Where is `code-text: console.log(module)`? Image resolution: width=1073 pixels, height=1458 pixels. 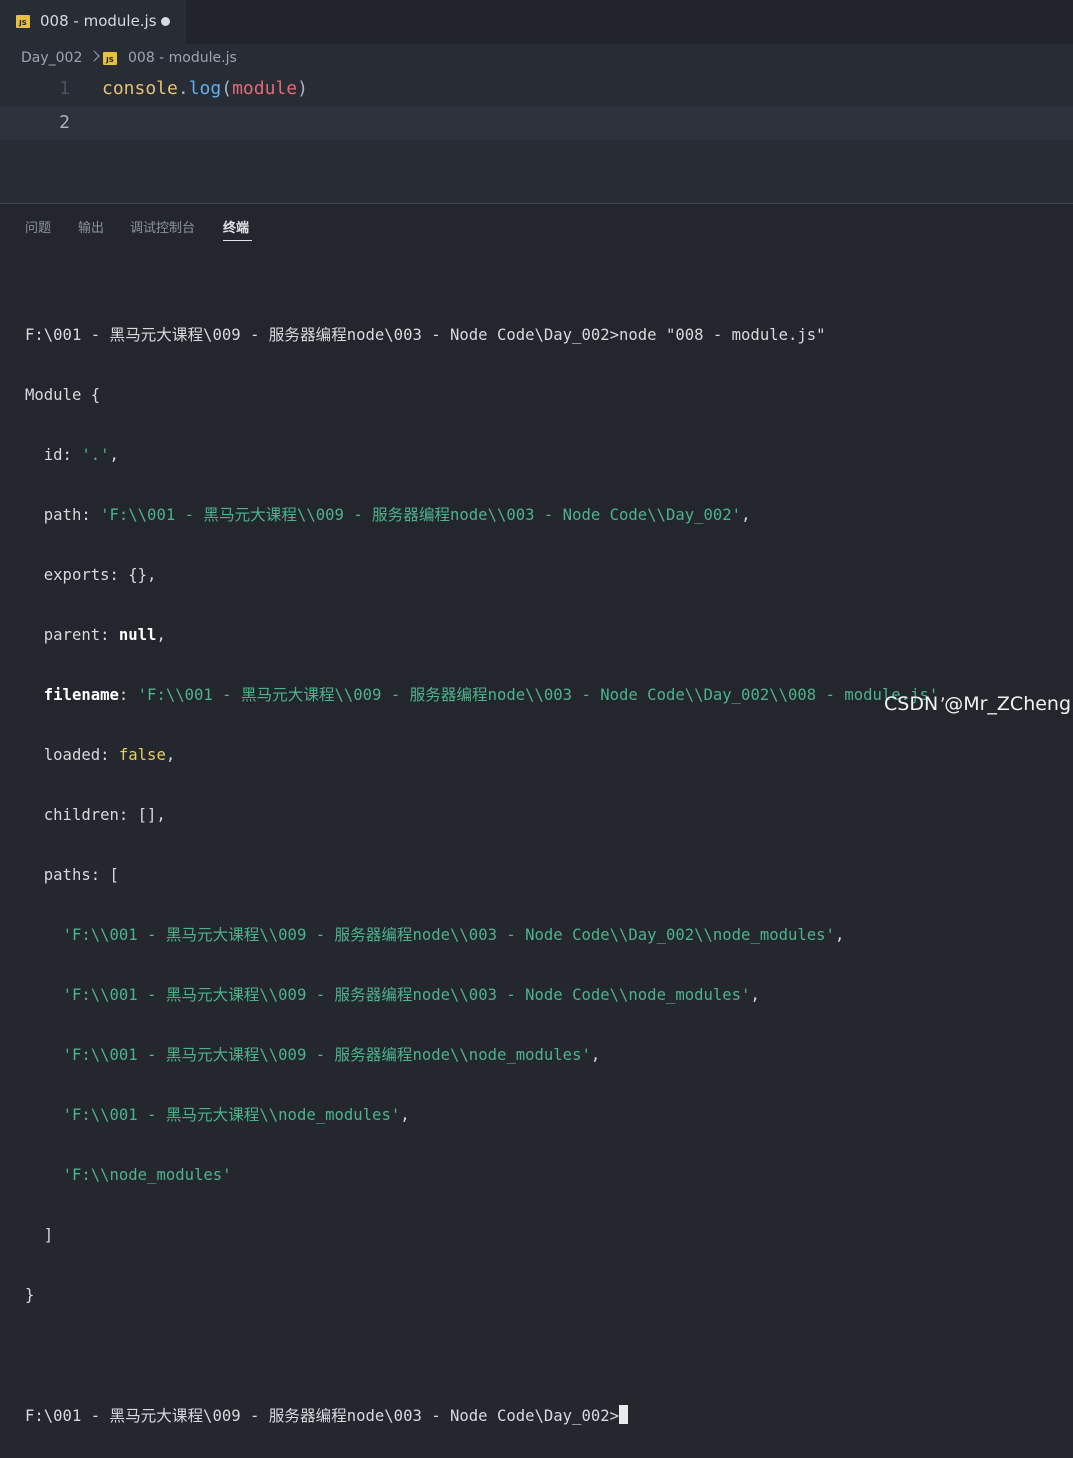
code-text: console.log(module) is located at coordinates (205, 89).